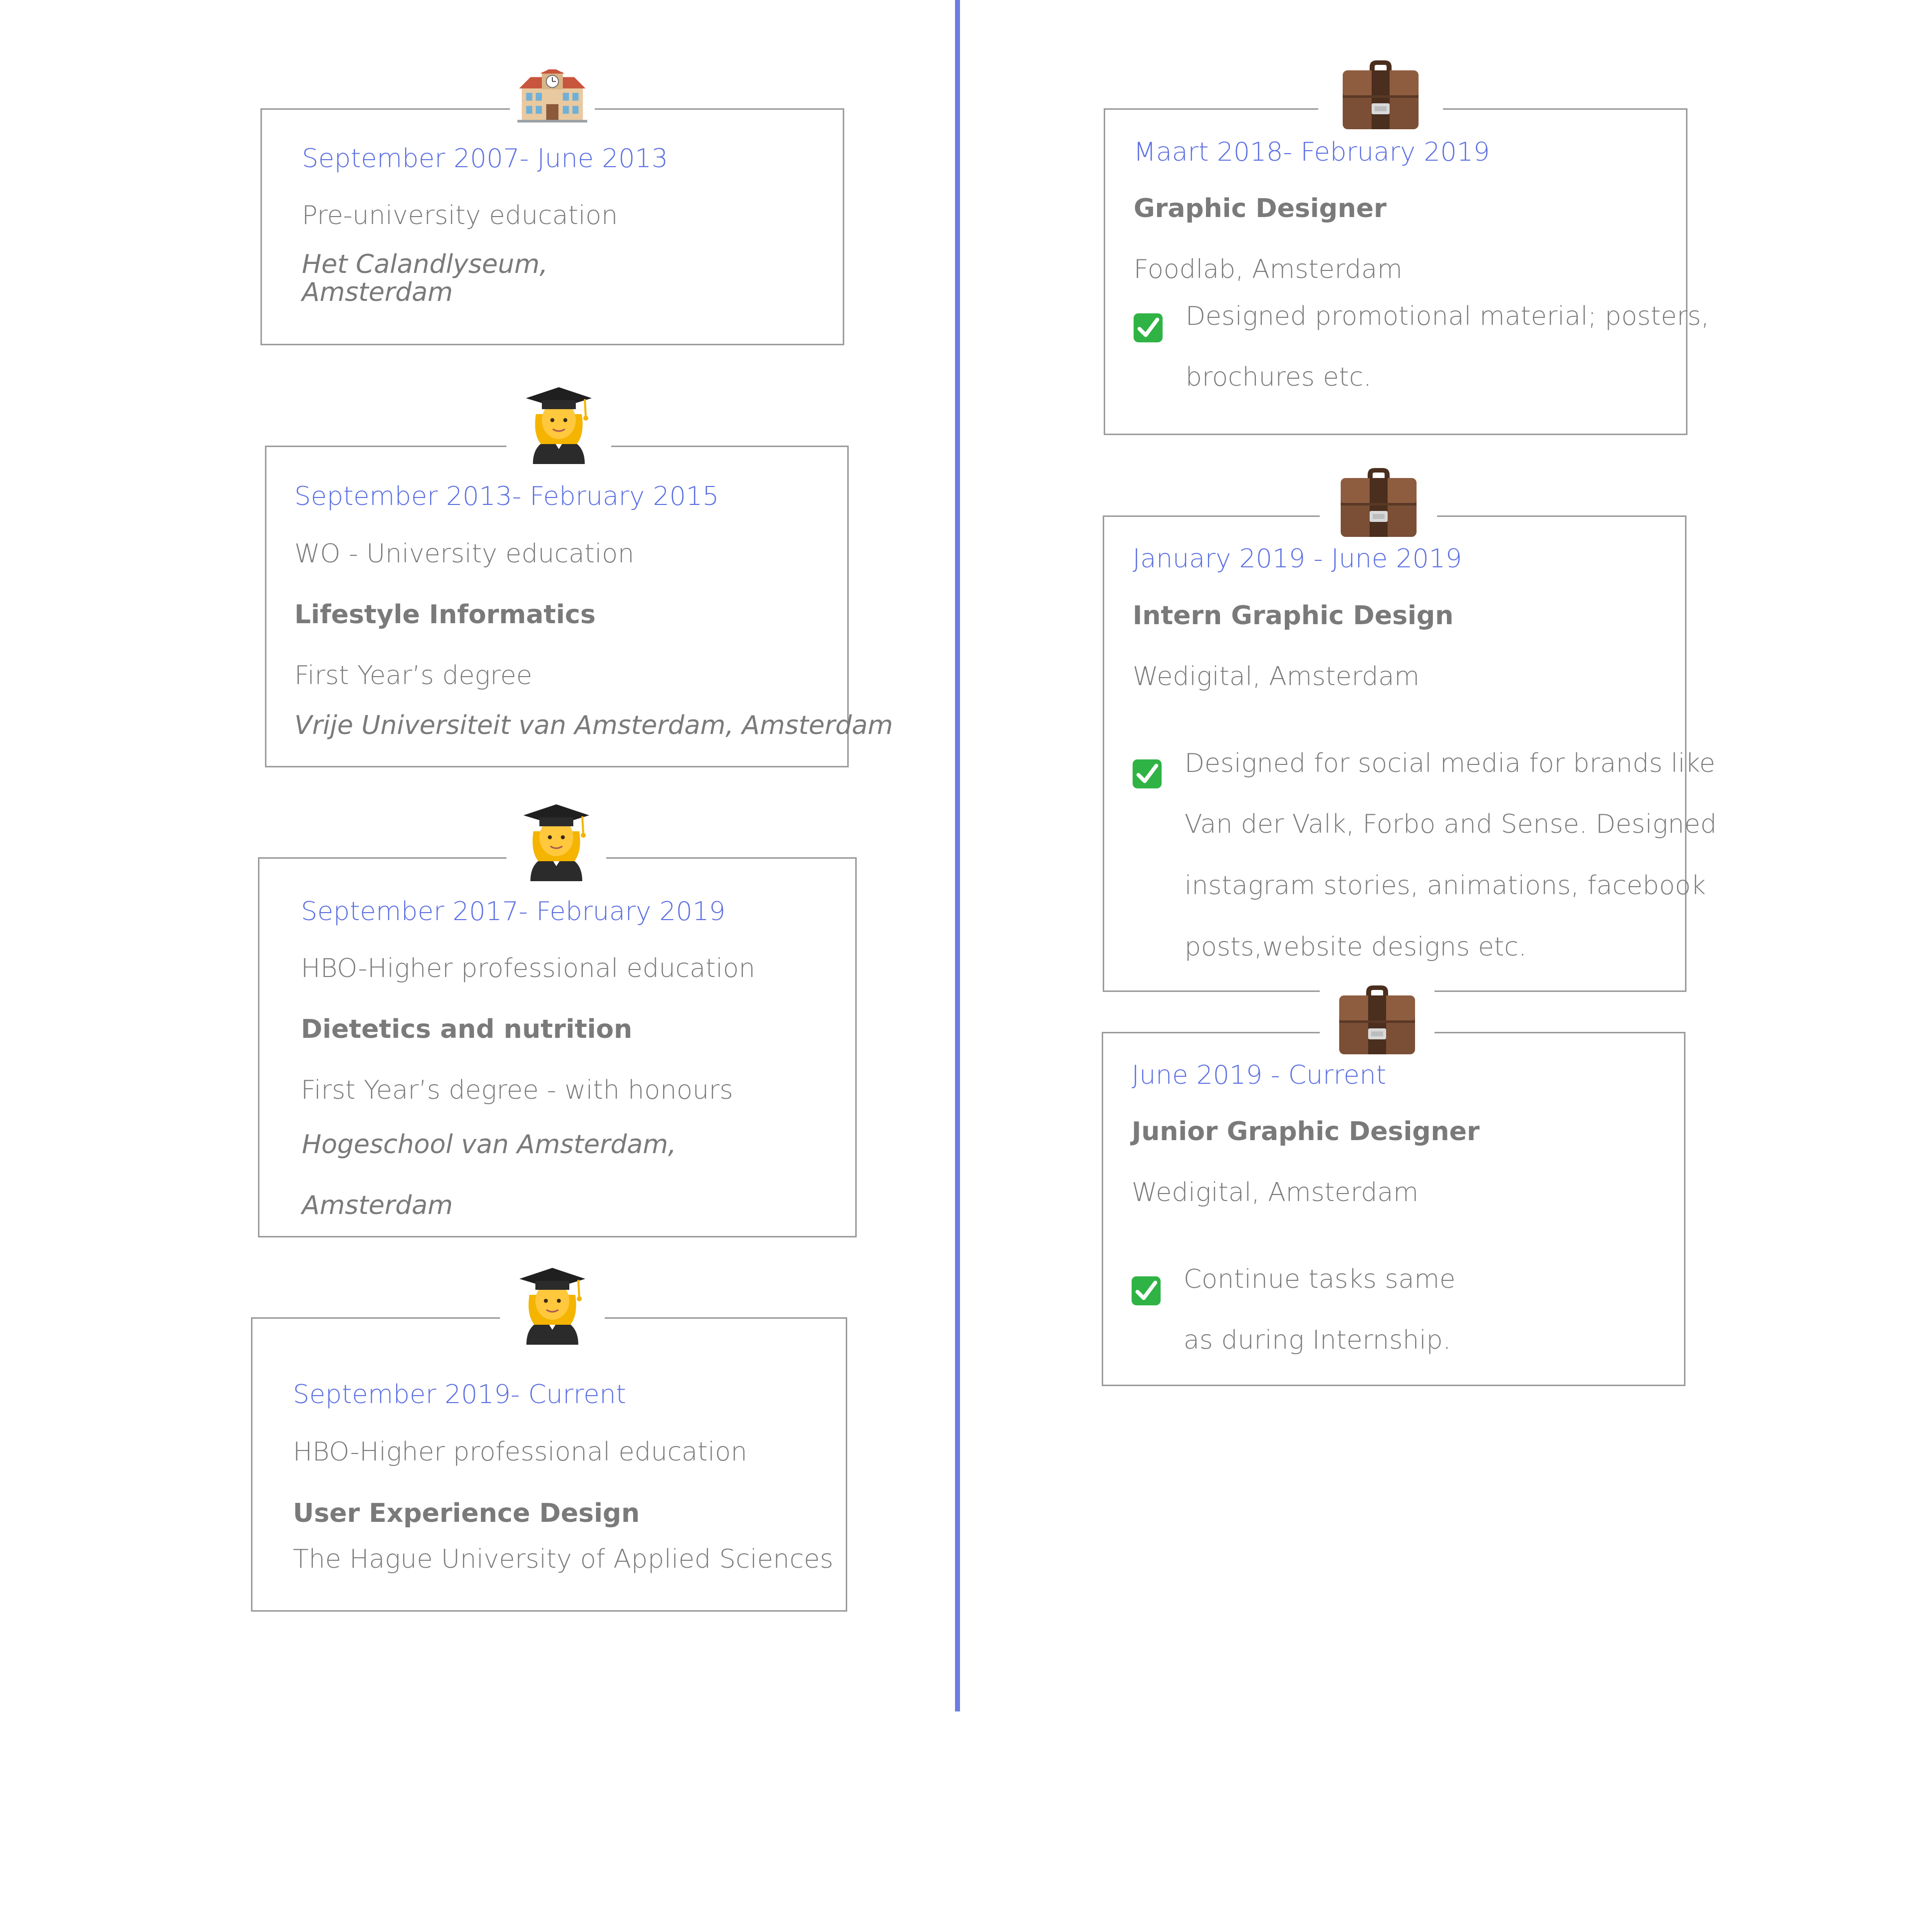 This screenshot has height=1932, width=1916. What do you see at coordinates (506, 496) in the screenshot?
I see `education-date: September 2013- February 2015` at bounding box center [506, 496].